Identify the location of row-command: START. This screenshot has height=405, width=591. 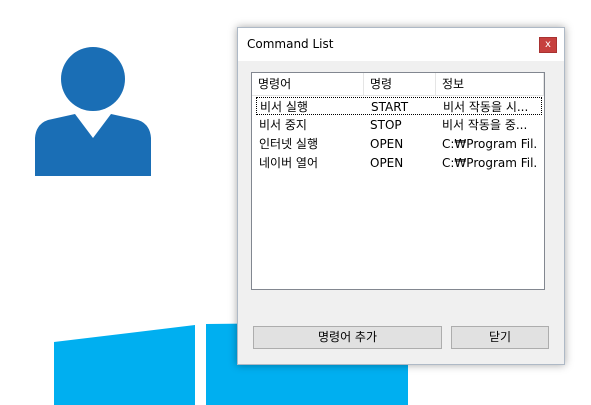
(390, 107).